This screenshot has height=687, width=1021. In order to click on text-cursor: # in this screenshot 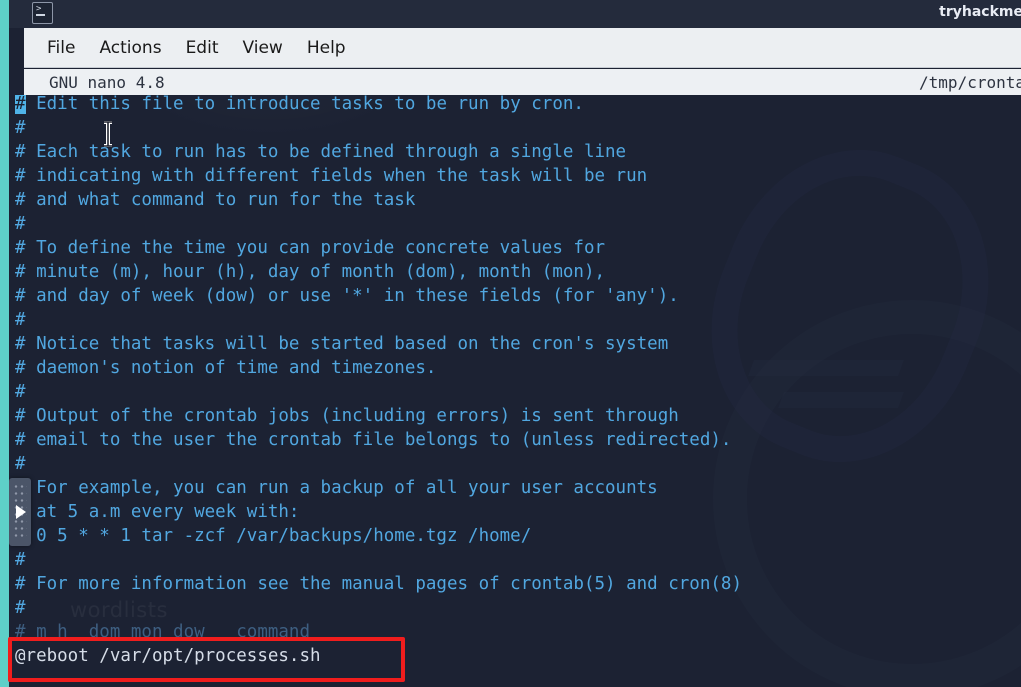, I will do `click(20, 104)`.